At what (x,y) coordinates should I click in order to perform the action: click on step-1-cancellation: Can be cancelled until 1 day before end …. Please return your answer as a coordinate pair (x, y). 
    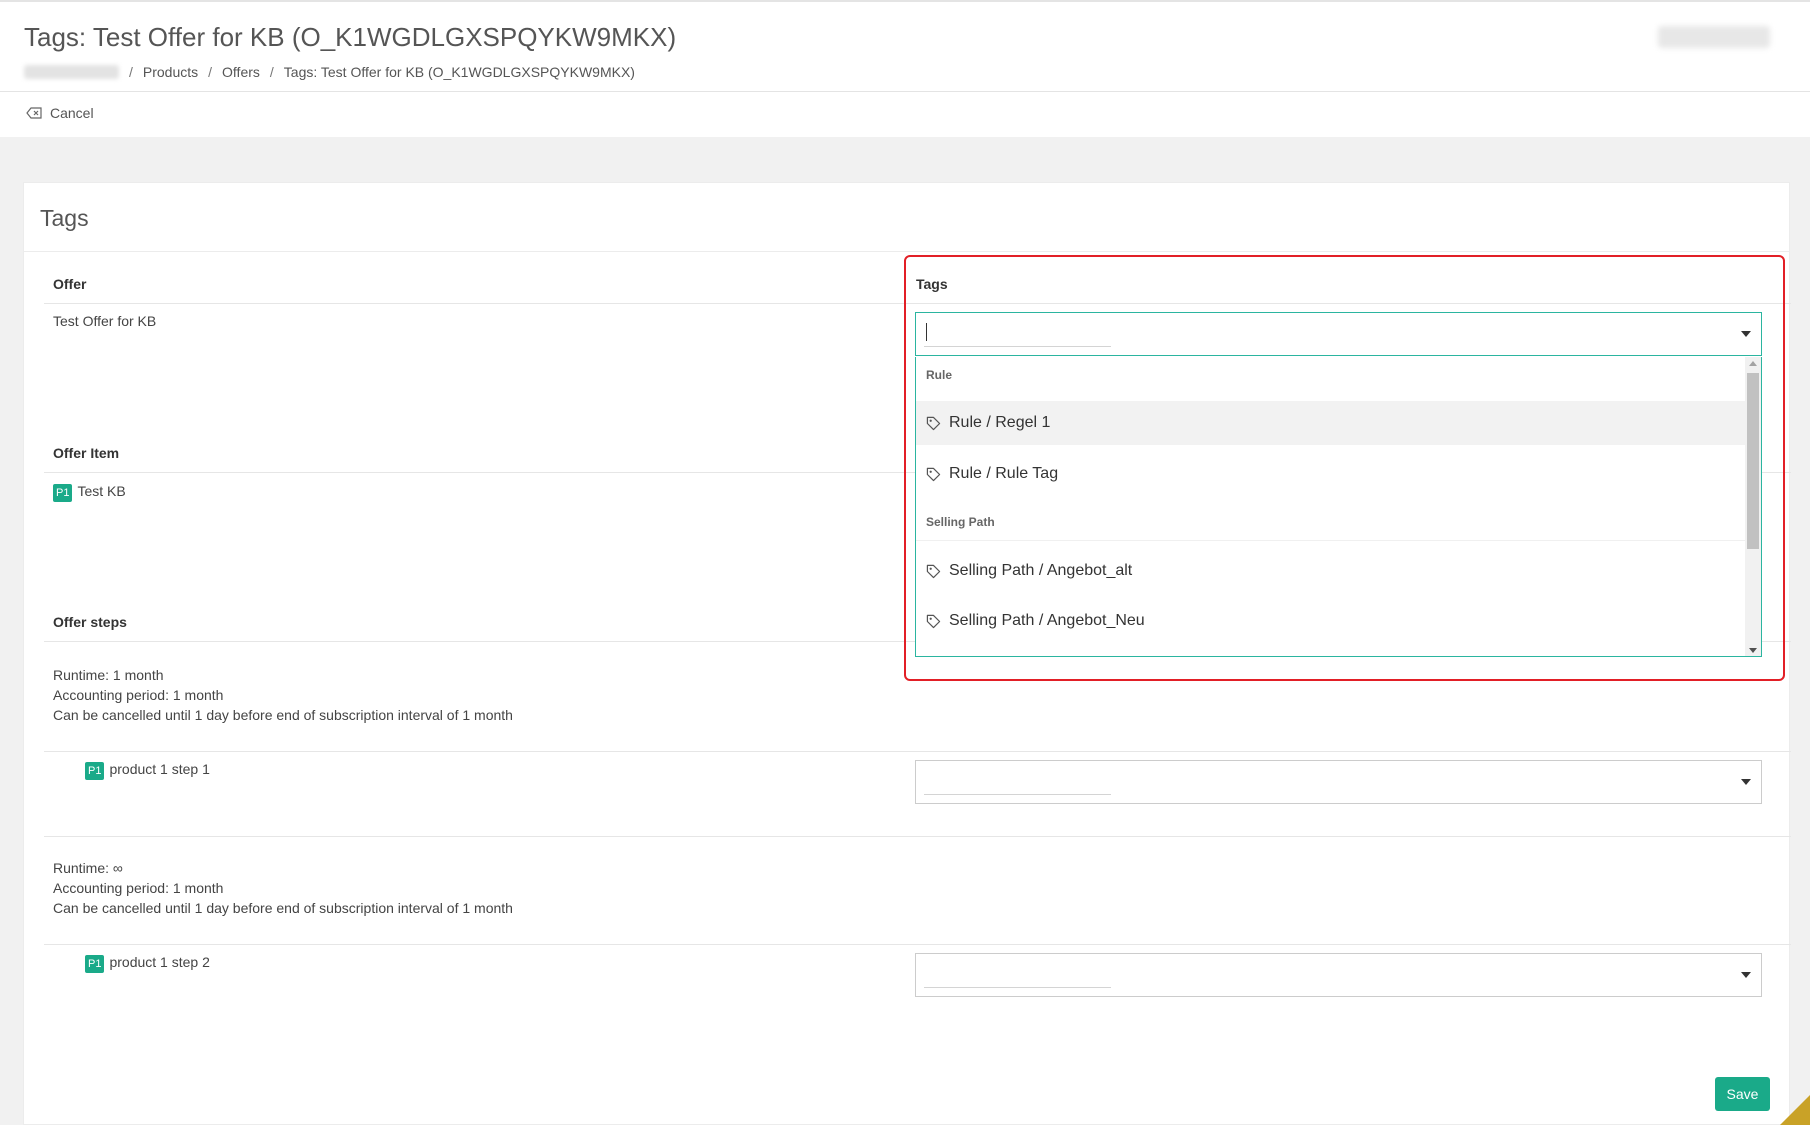
    Looking at the image, I should click on (283, 715).